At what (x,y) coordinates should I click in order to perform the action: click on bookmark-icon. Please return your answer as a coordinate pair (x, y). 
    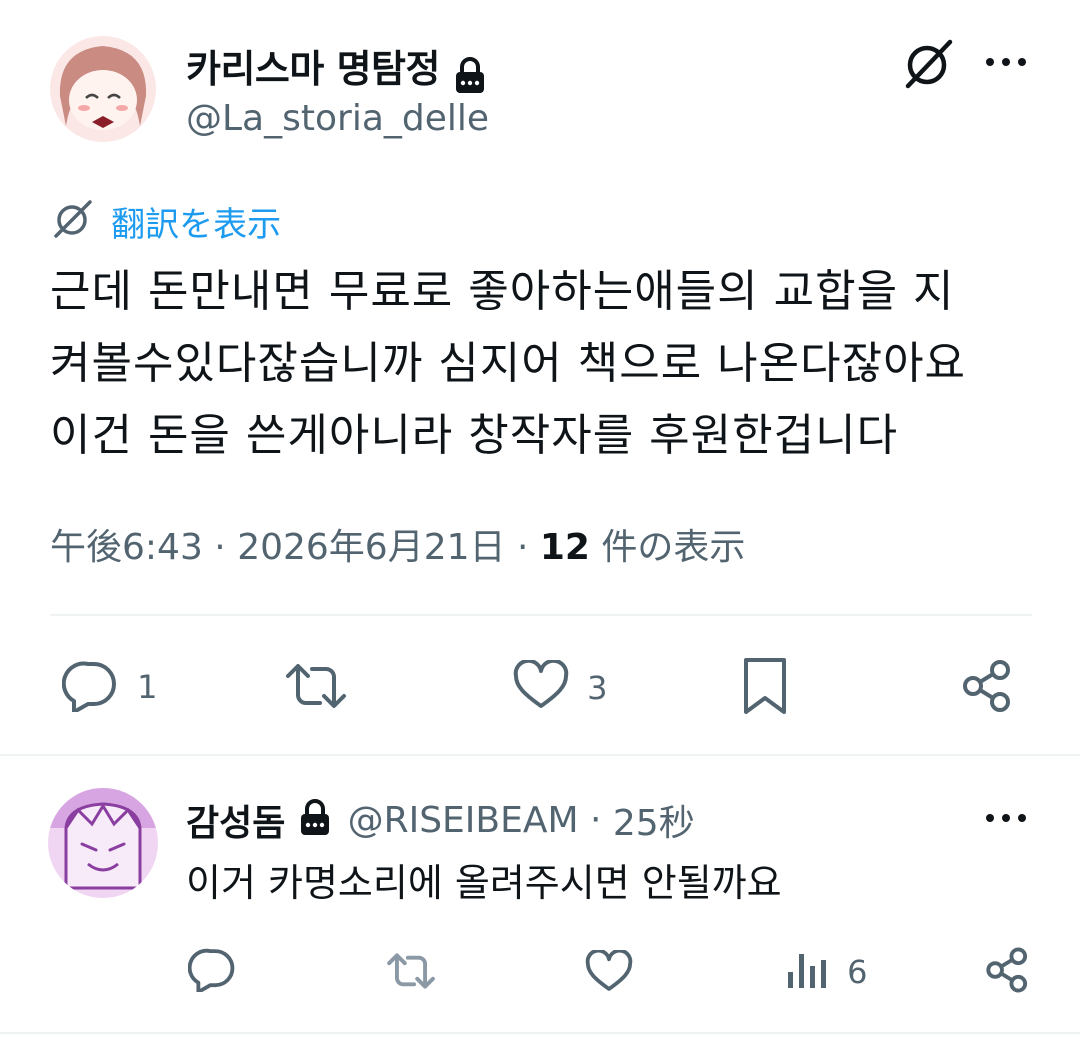
    Looking at the image, I should click on (765, 686).